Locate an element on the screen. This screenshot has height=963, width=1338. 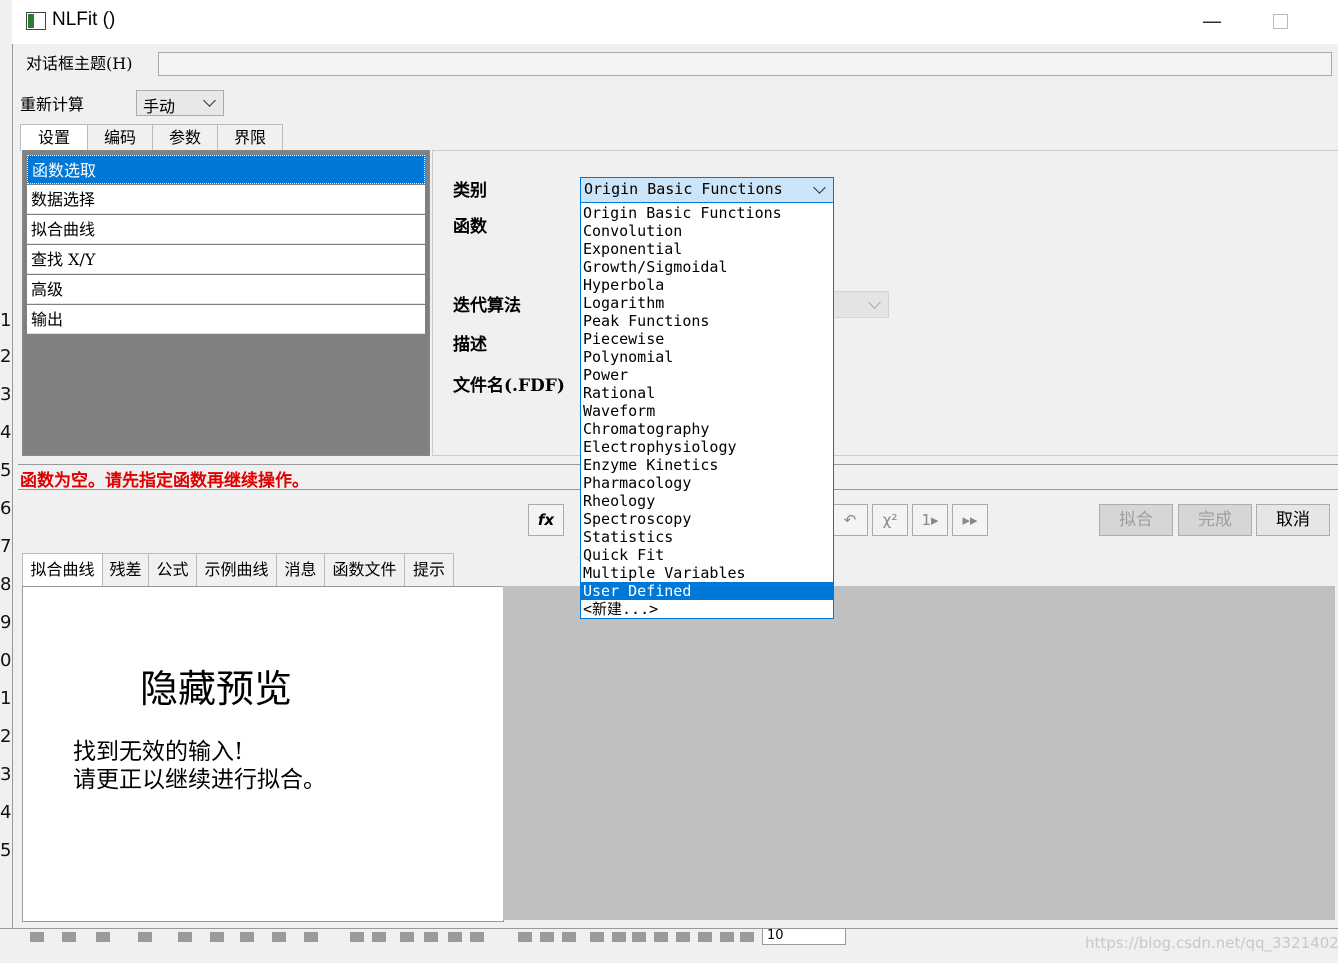
dropdown-option: Chromatography is located at coordinates (707, 429).